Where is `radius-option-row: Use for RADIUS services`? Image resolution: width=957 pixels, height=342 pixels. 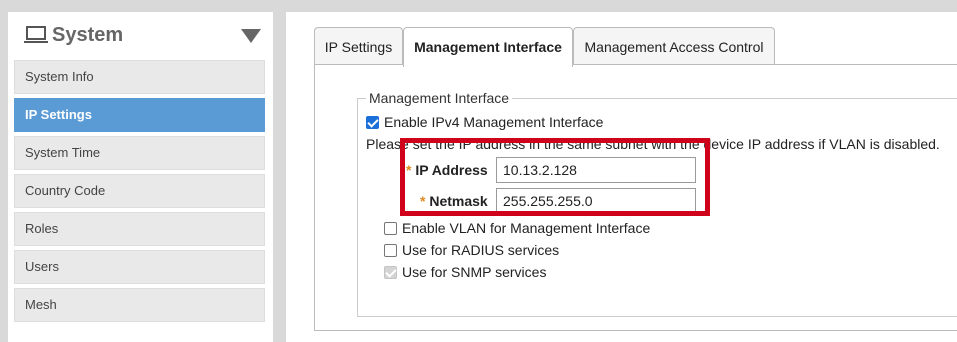 radius-option-row: Use for RADIUS services is located at coordinates (471, 250).